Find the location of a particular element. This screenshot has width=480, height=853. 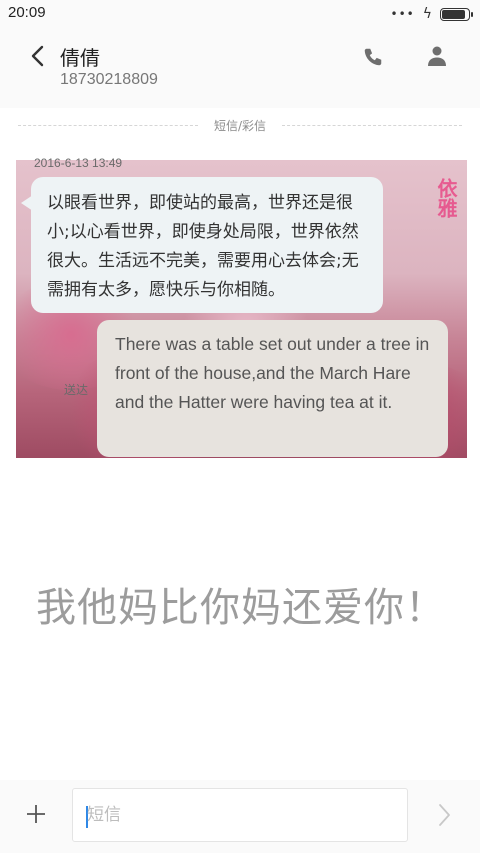

overlay-caption: 我他妈比你妈还爱你！ is located at coordinates (241, 608).